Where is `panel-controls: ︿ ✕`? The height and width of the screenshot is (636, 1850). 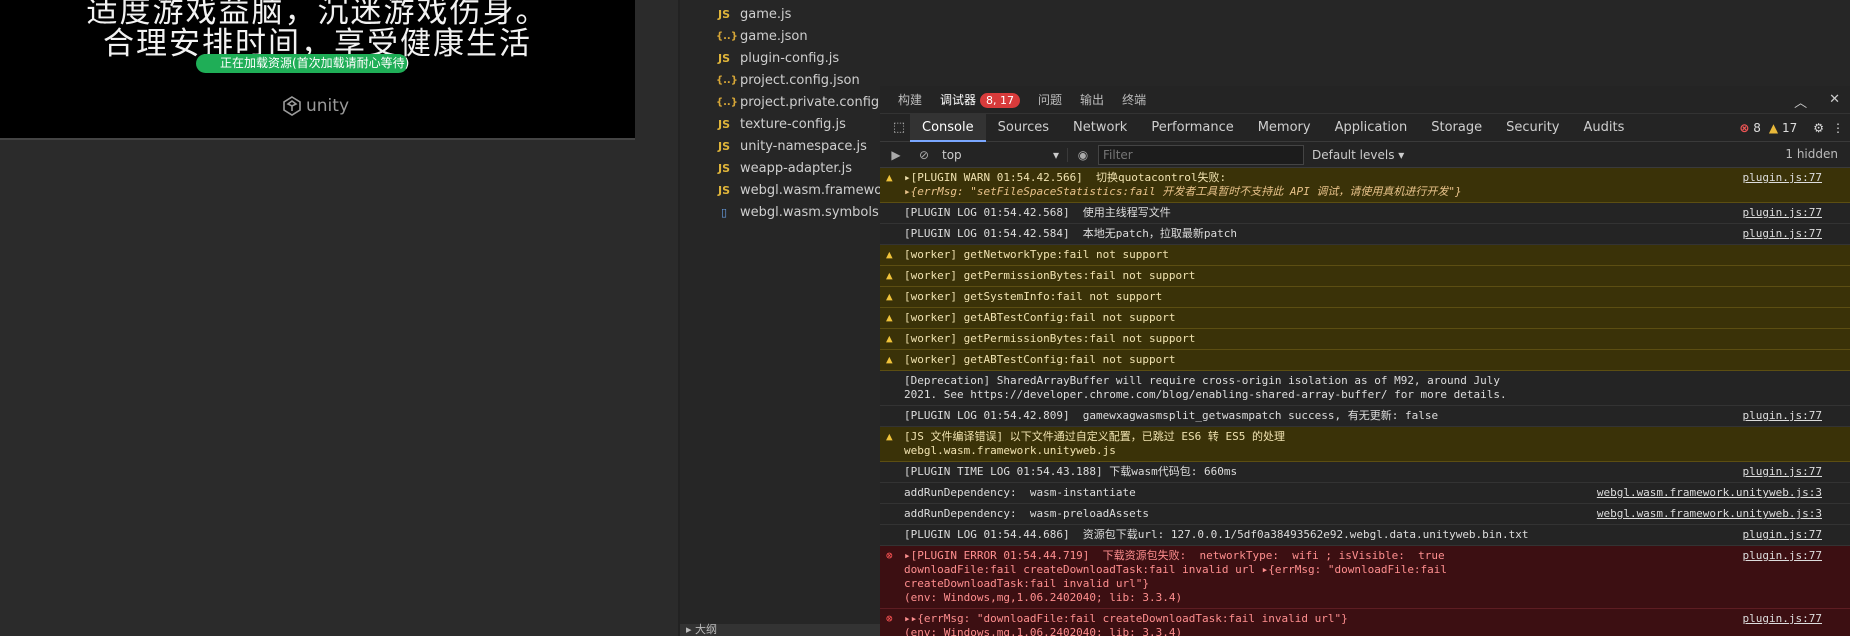
panel-controls: ︿ ✕ is located at coordinates (1817, 101).